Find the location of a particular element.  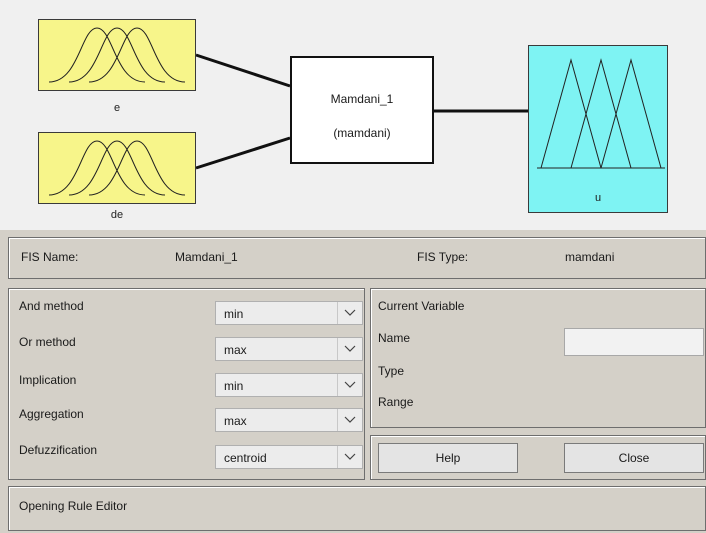

system-name: Mamdani_1 is located at coordinates (362, 99).